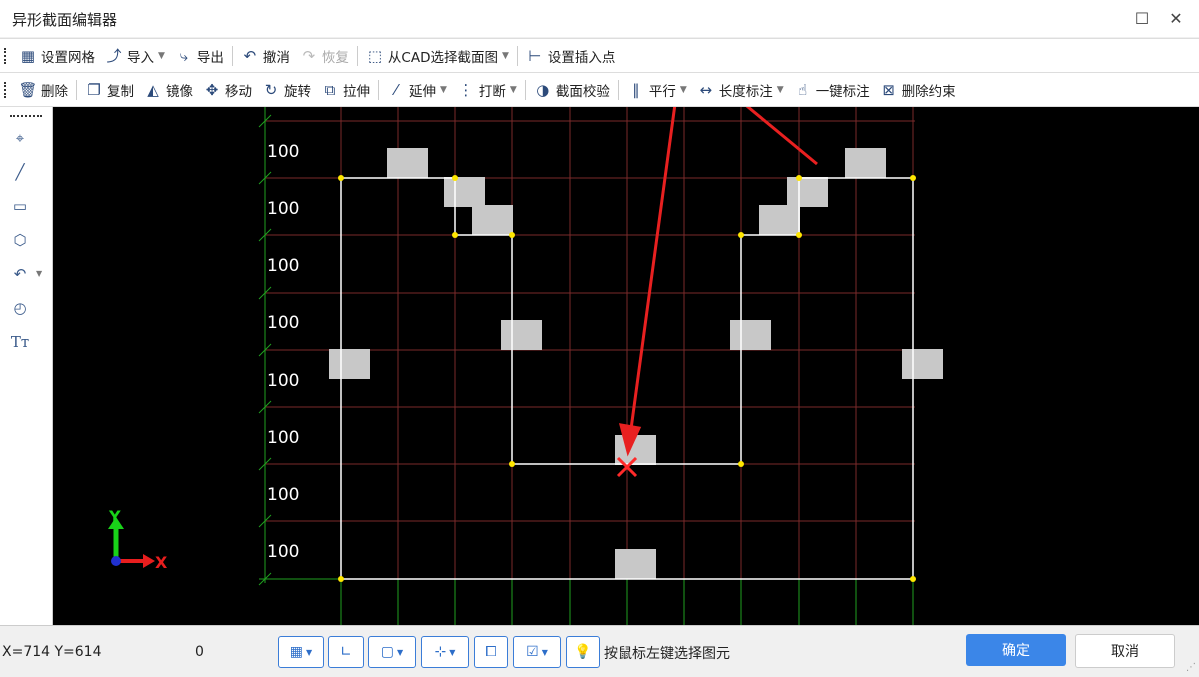  I want to click on cancel-button: 取消, so click(1125, 651).